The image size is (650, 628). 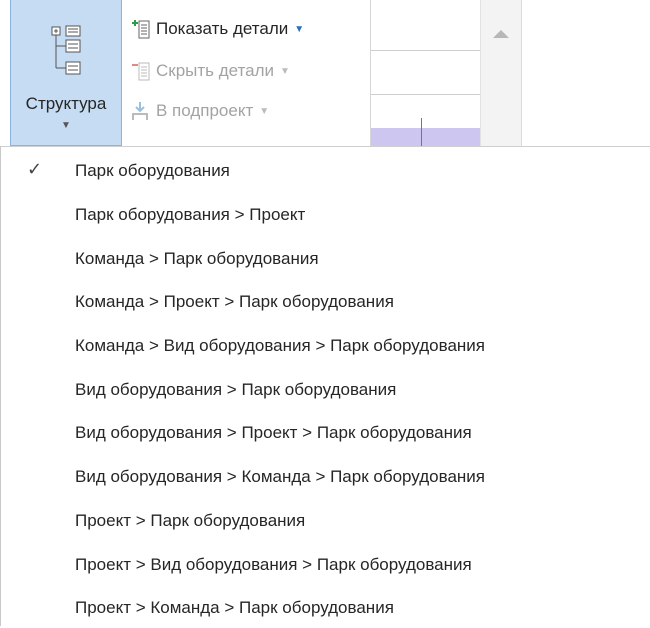 What do you see at coordinates (501, 73) in the screenshot?
I see `vertical-scrollbar` at bounding box center [501, 73].